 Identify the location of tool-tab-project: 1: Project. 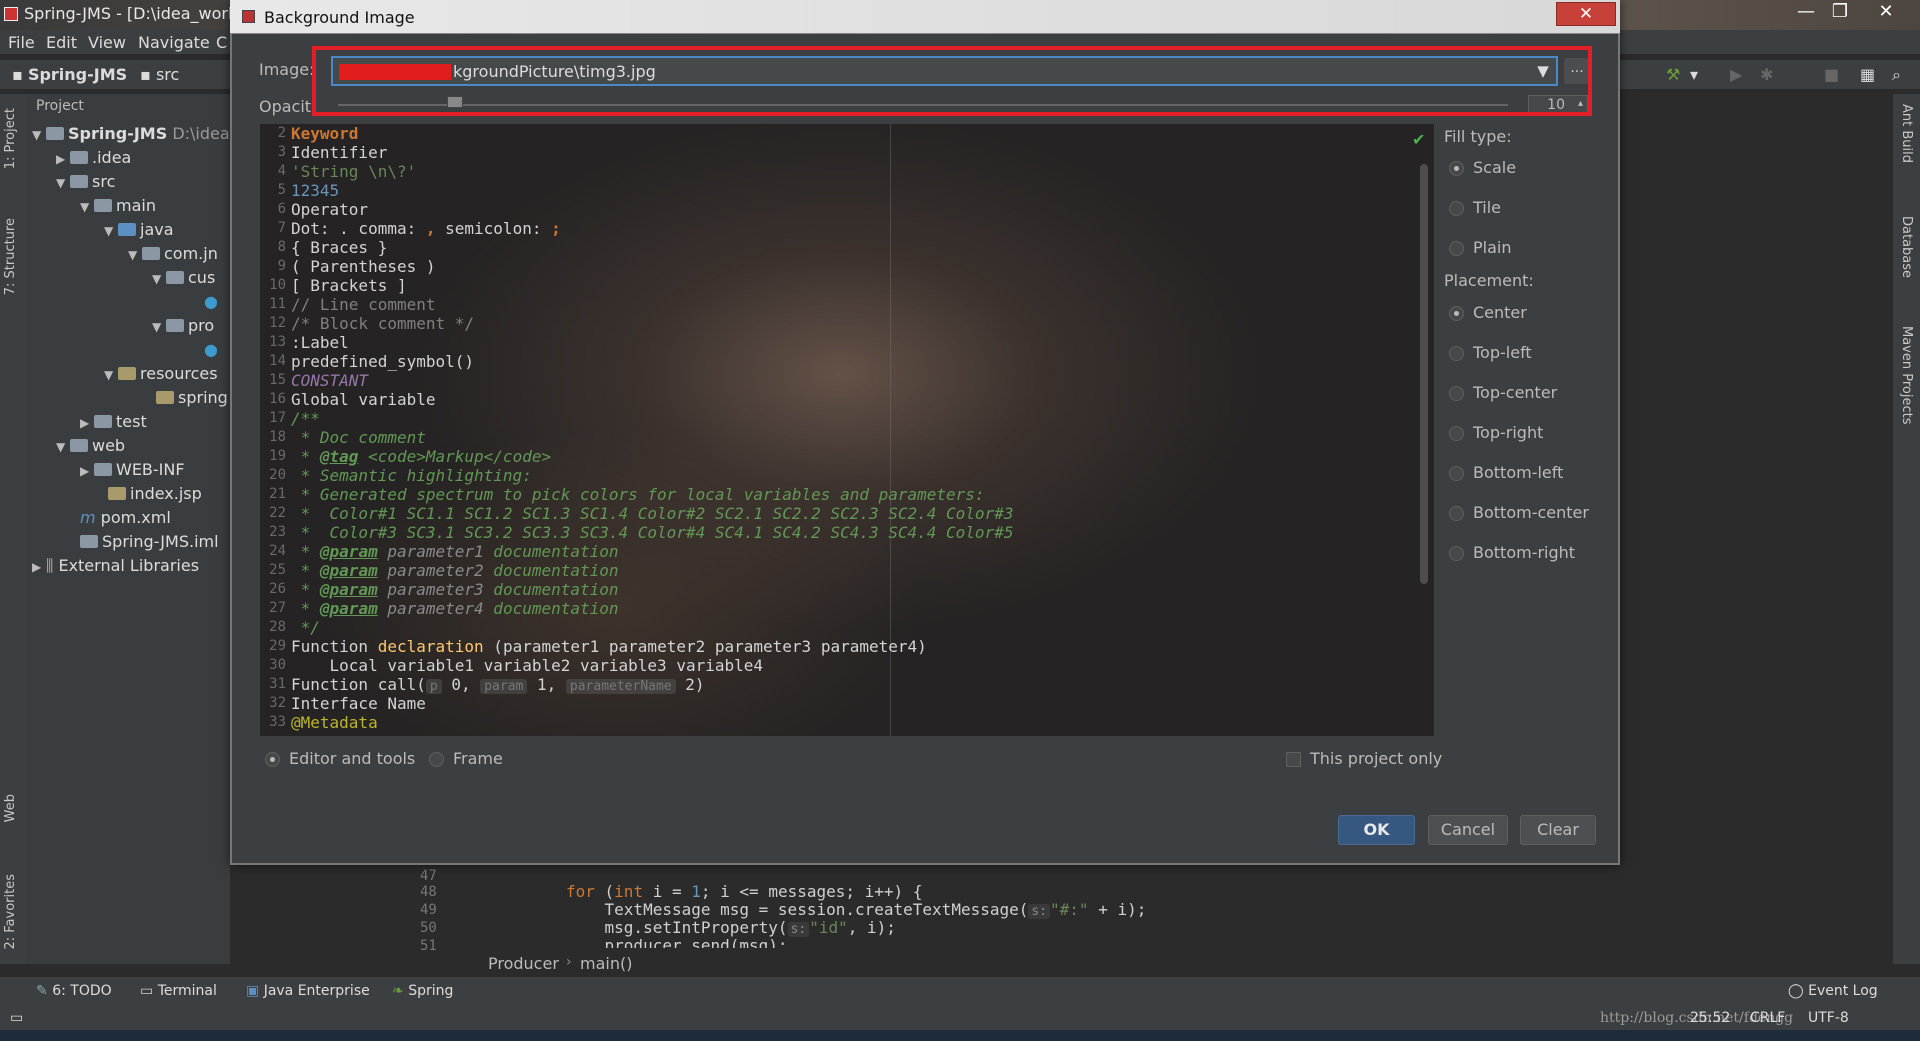
(10, 138).